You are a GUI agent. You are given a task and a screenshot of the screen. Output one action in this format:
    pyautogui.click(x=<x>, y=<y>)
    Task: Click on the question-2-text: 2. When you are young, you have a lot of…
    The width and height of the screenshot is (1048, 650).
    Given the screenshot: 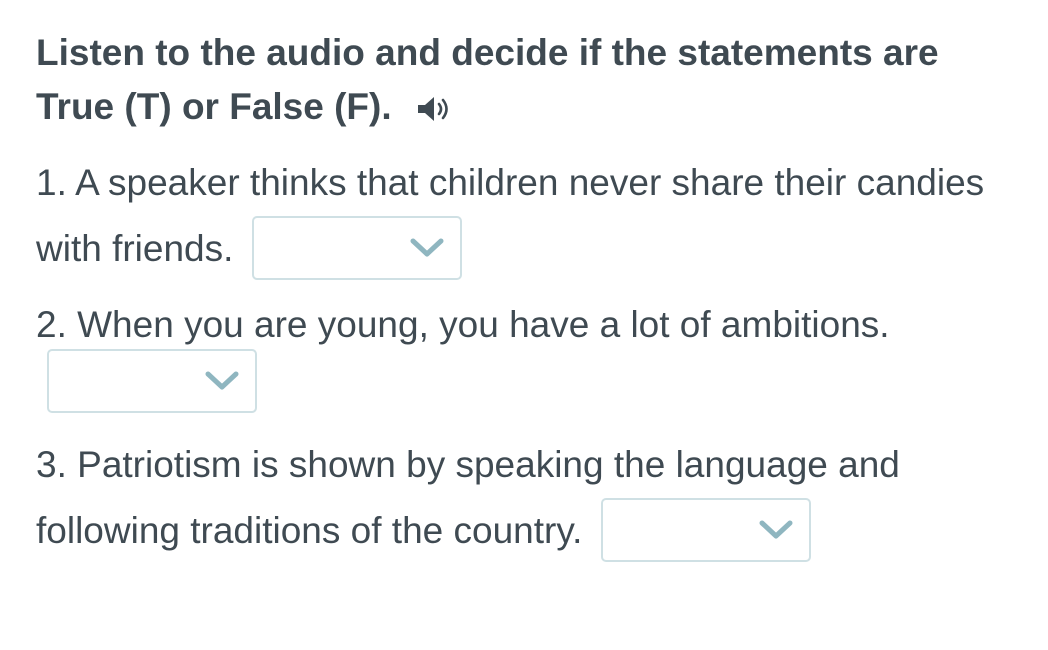 What is the action you would take?
    pyautogui.click(x=463, y=324)
    